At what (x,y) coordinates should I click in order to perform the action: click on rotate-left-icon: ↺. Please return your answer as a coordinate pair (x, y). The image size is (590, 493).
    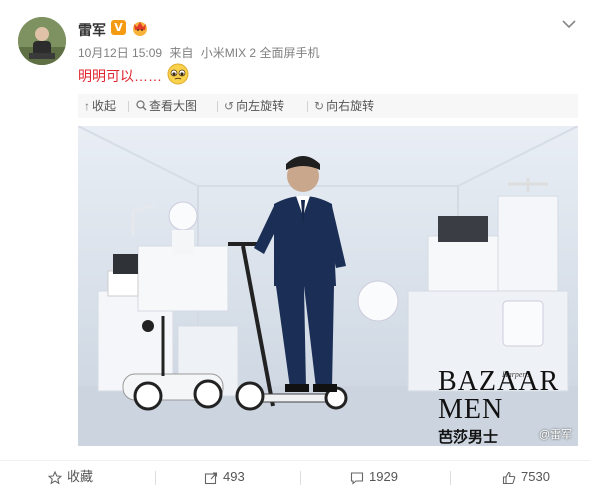
    Looking at the image, I should click on (229, 106).